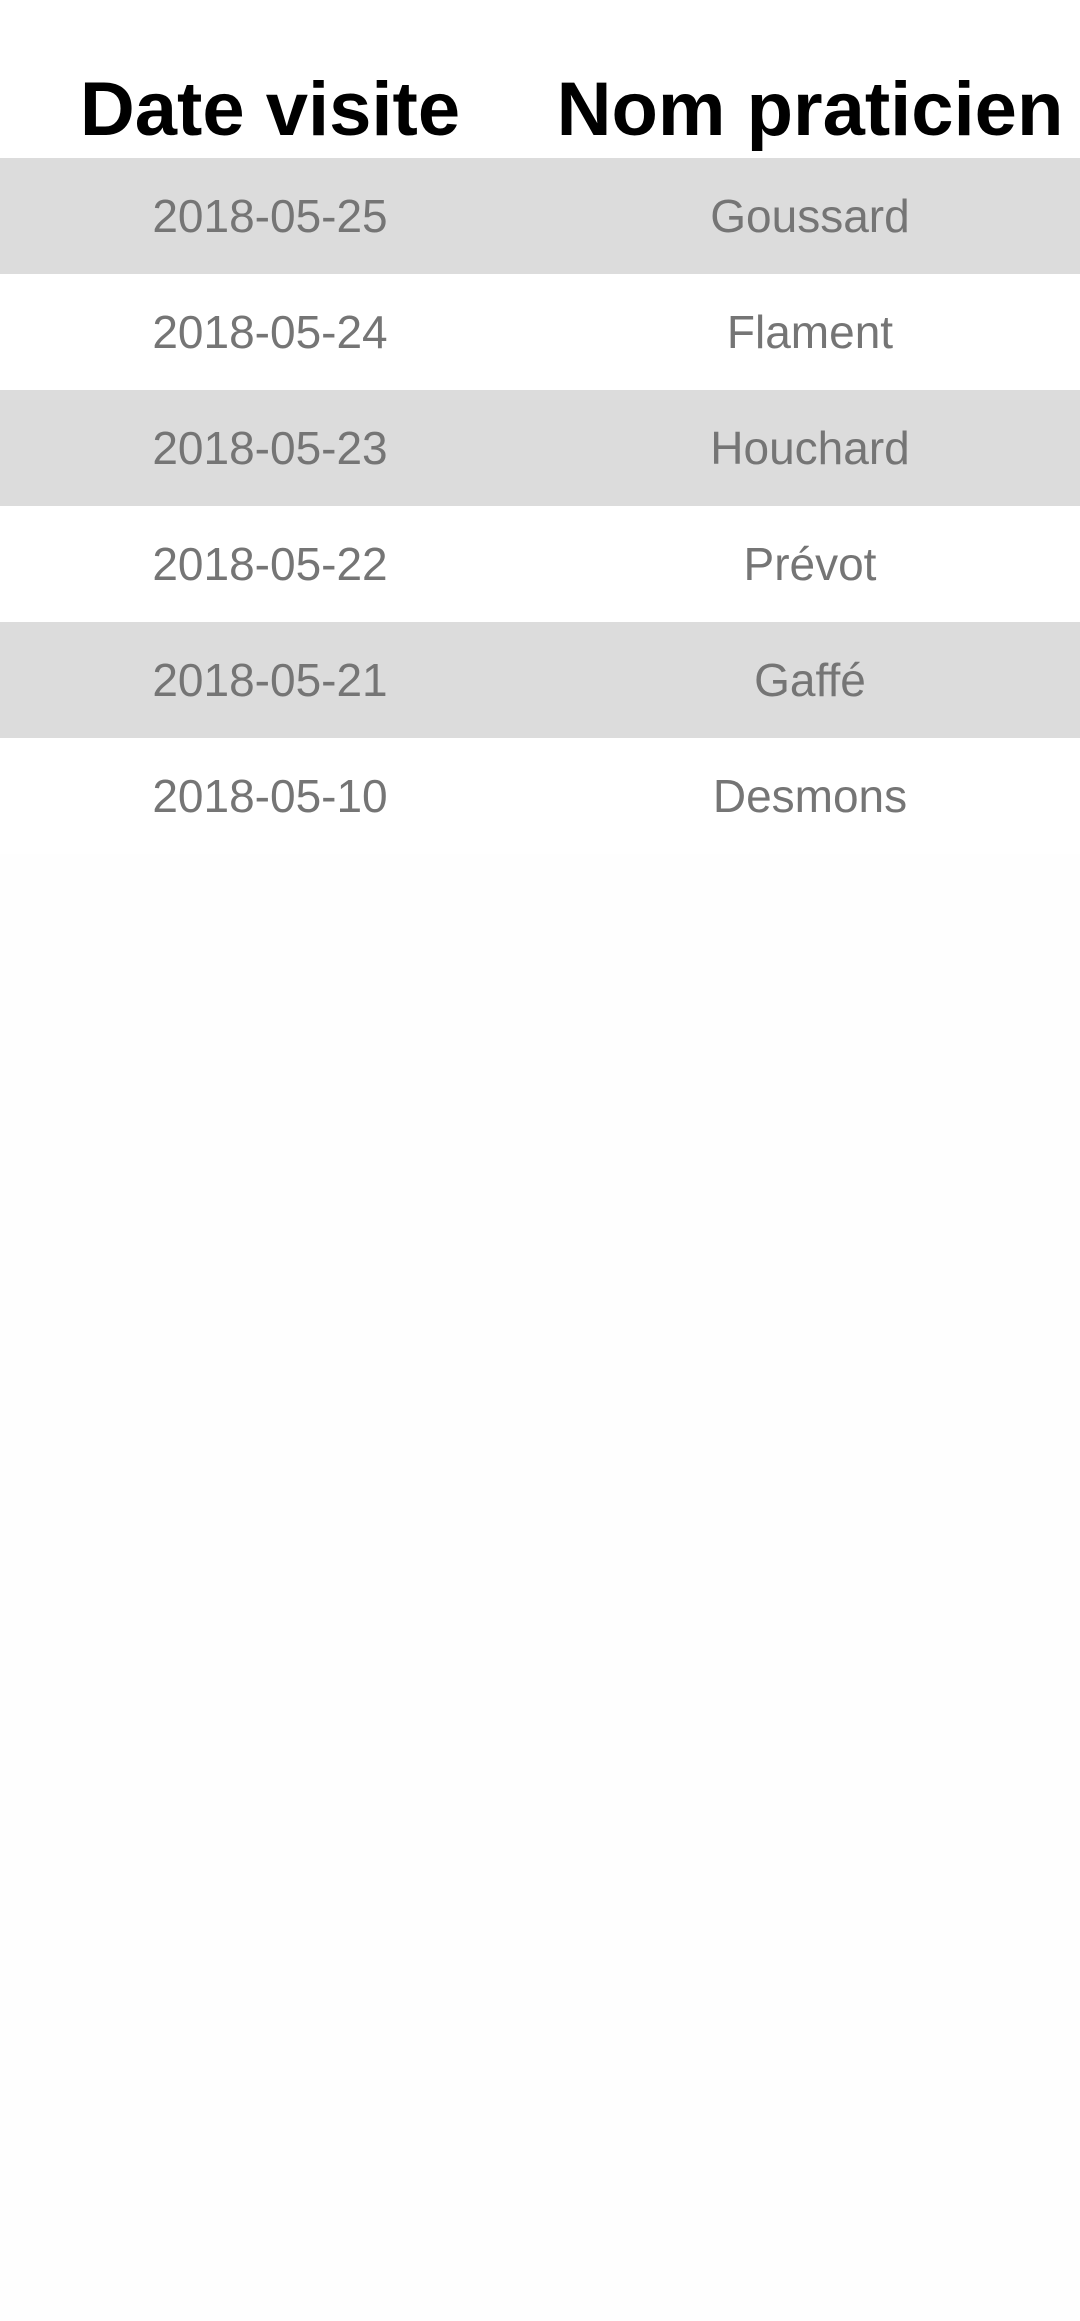  What do you see at coordinates (810, 796) in the screenshot?
I see `practitioner-name-cell: Desmons` at bounding box center [810, 796].